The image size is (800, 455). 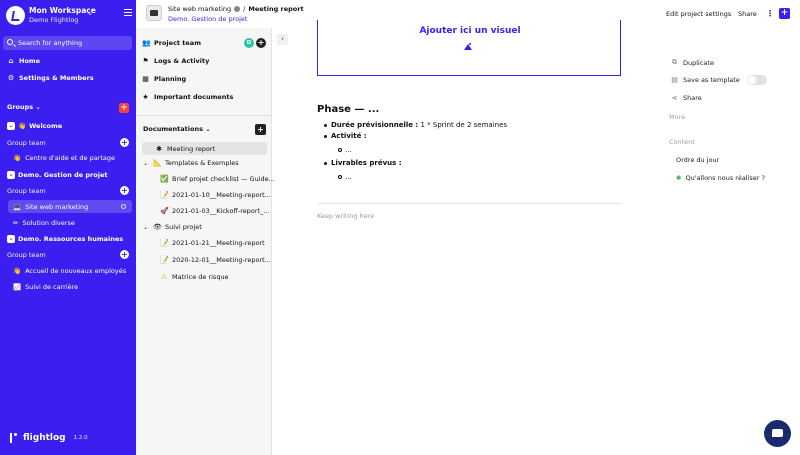 I want to click on toc-item: ✱ Qu'allons nous réaliser ?, so click(x=720, y=178).